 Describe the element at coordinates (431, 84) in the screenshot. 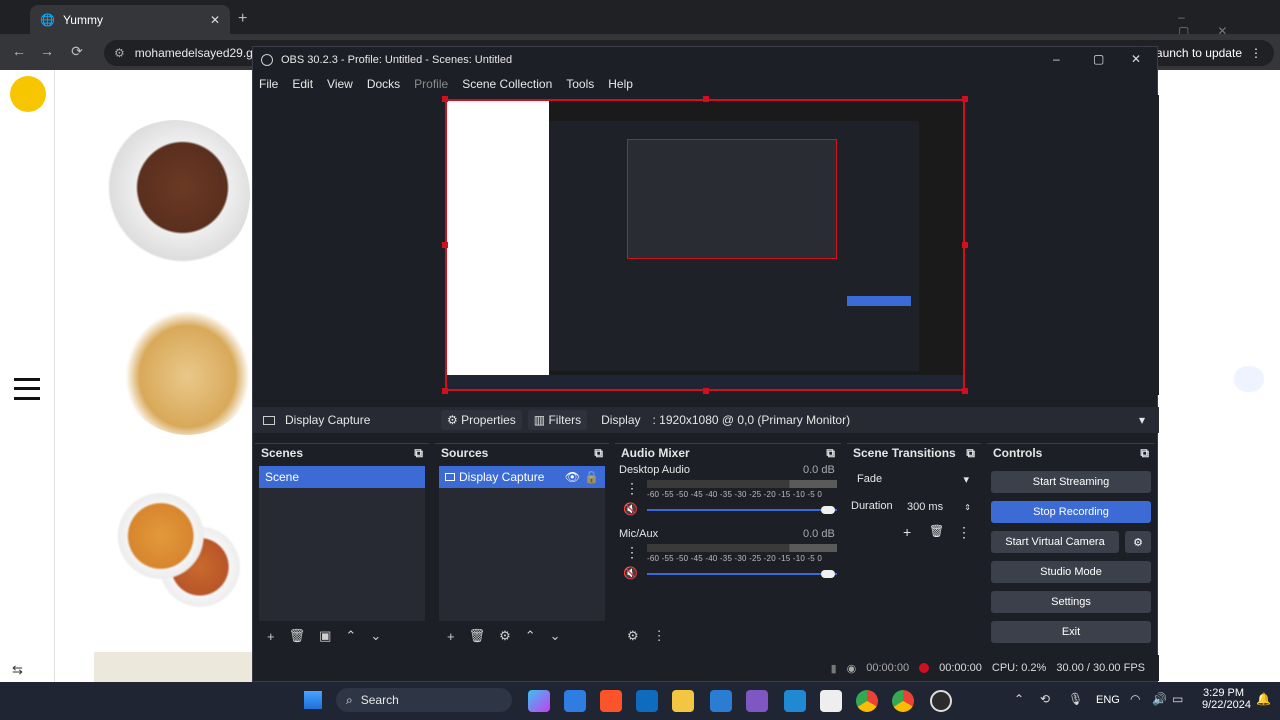

I see `menu-profile: Profile` at that location.